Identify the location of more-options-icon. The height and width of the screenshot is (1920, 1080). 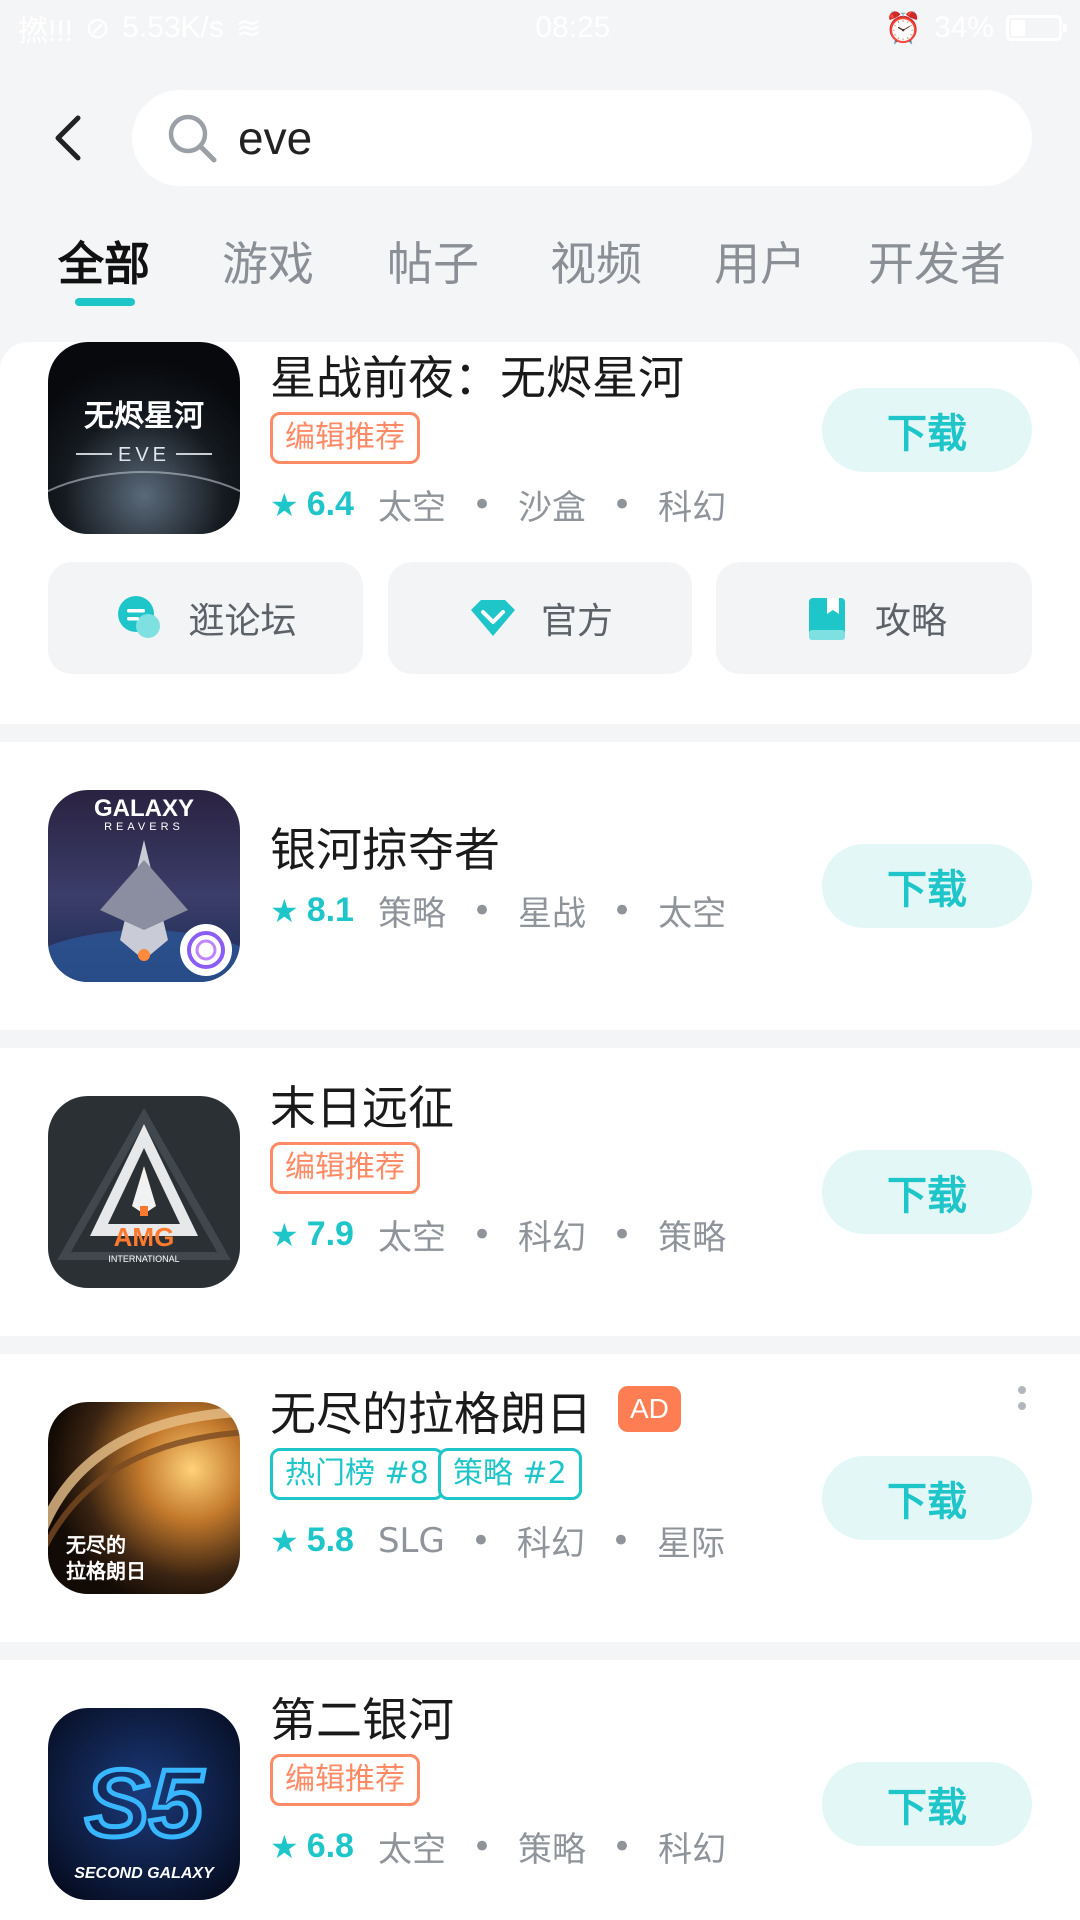
(1022, 1406).